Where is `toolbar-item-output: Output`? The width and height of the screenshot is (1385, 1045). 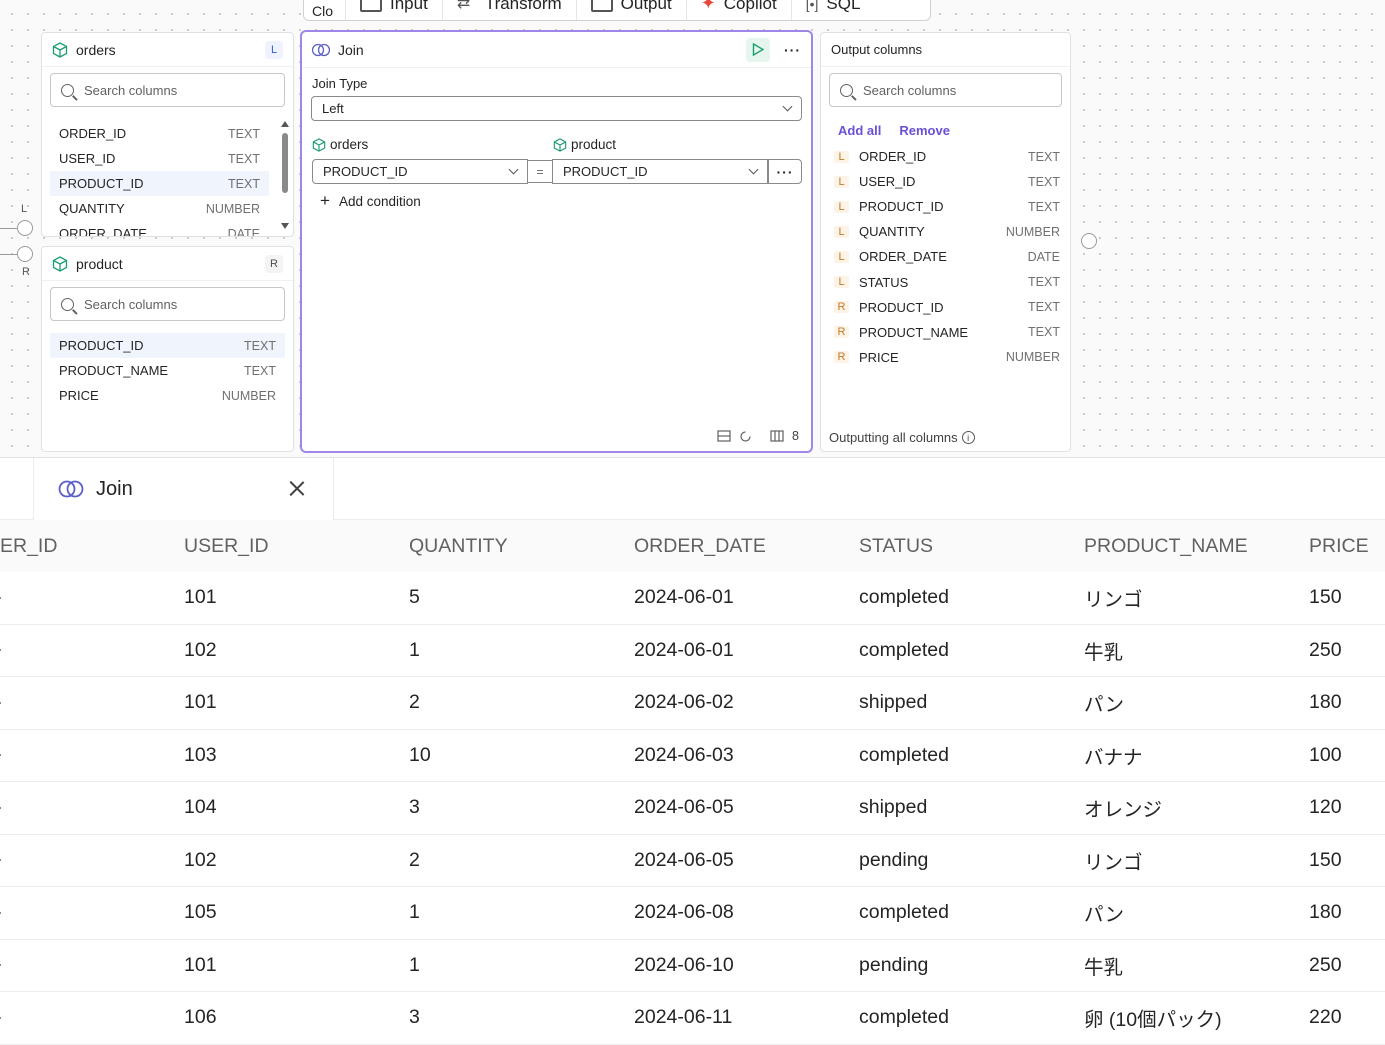 toolbar-item-output: Output is located at coordinates (632, 10).